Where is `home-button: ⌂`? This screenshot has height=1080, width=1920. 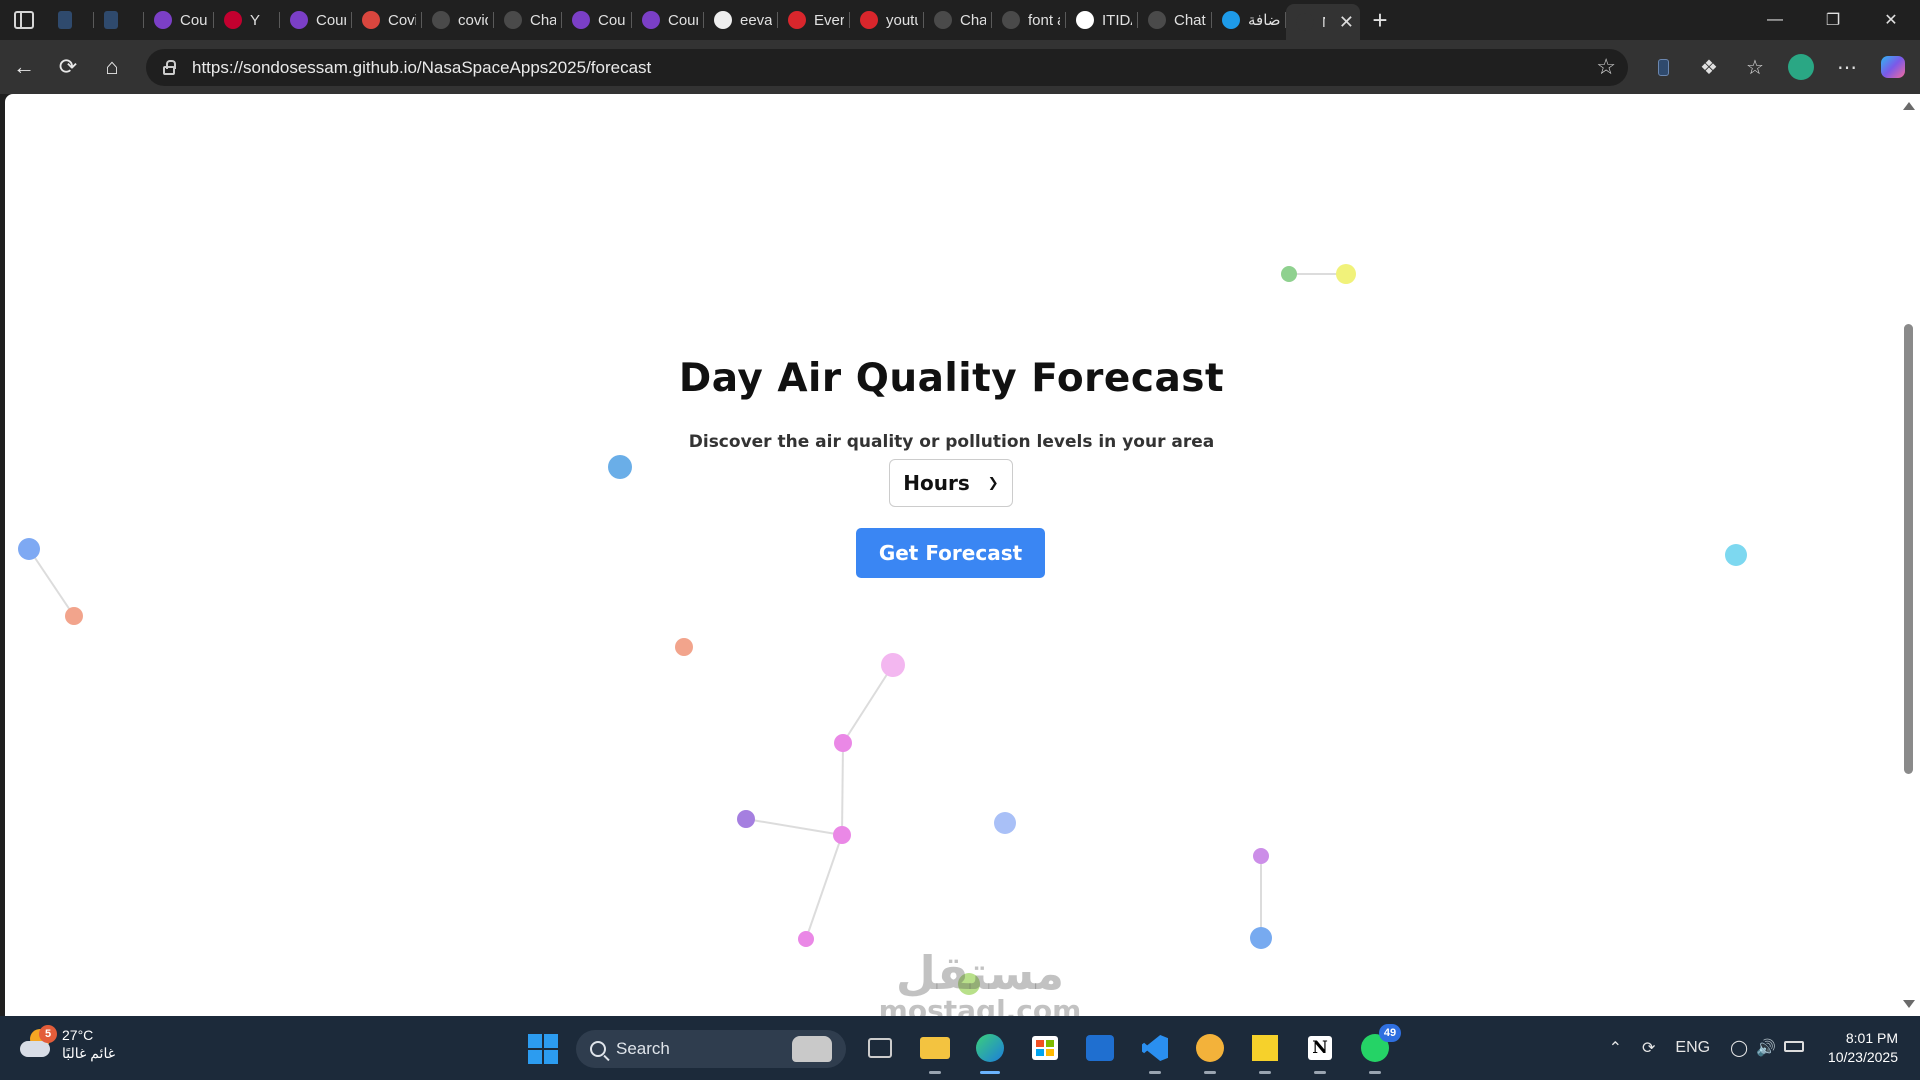
home-button: ⌂ is located at coordinates (112, 67).